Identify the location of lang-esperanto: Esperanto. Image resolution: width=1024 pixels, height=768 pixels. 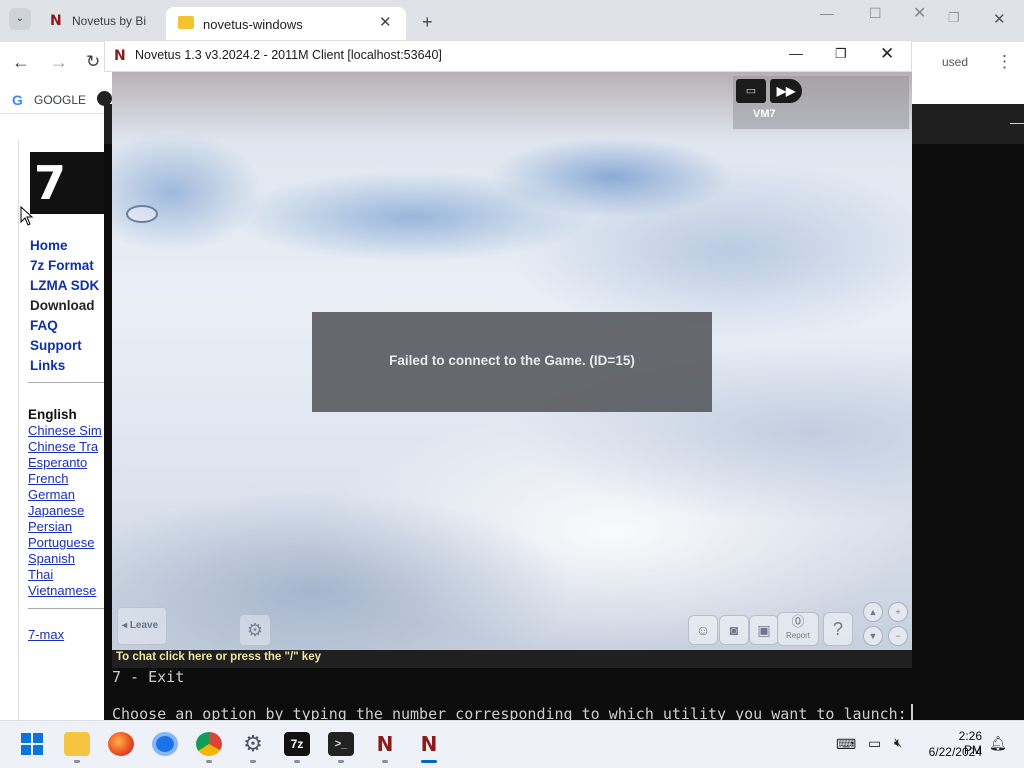
(57, 462).